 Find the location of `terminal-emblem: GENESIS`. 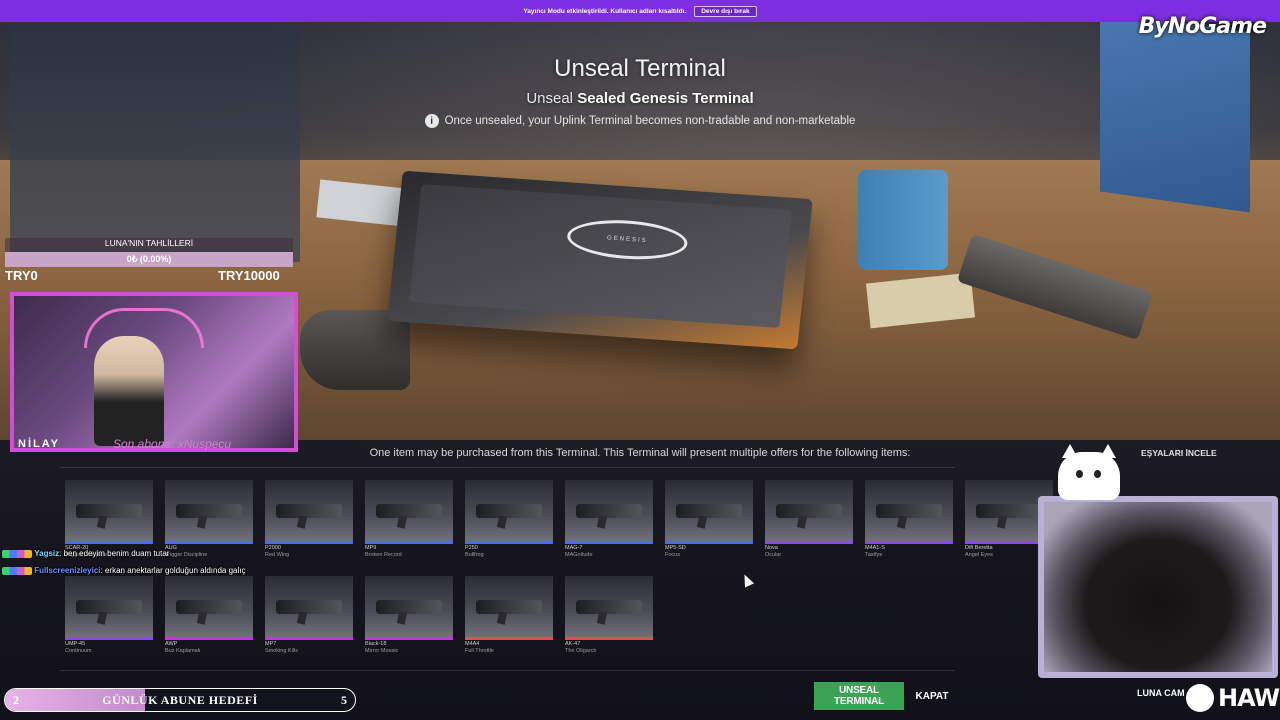

terminal-emblem: GENESIS is located at coordinates (627, 239).